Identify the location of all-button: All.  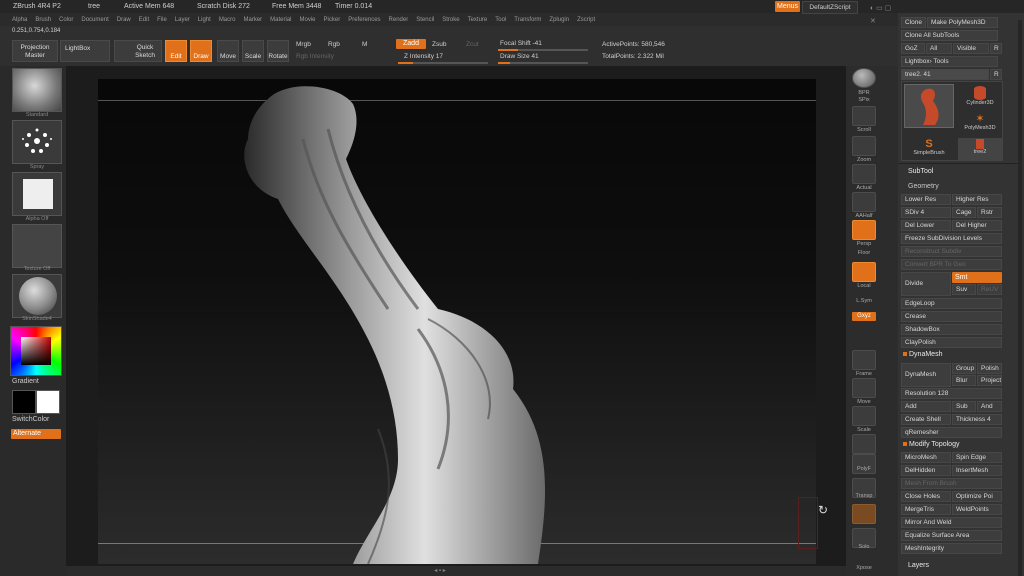
(939, 48).